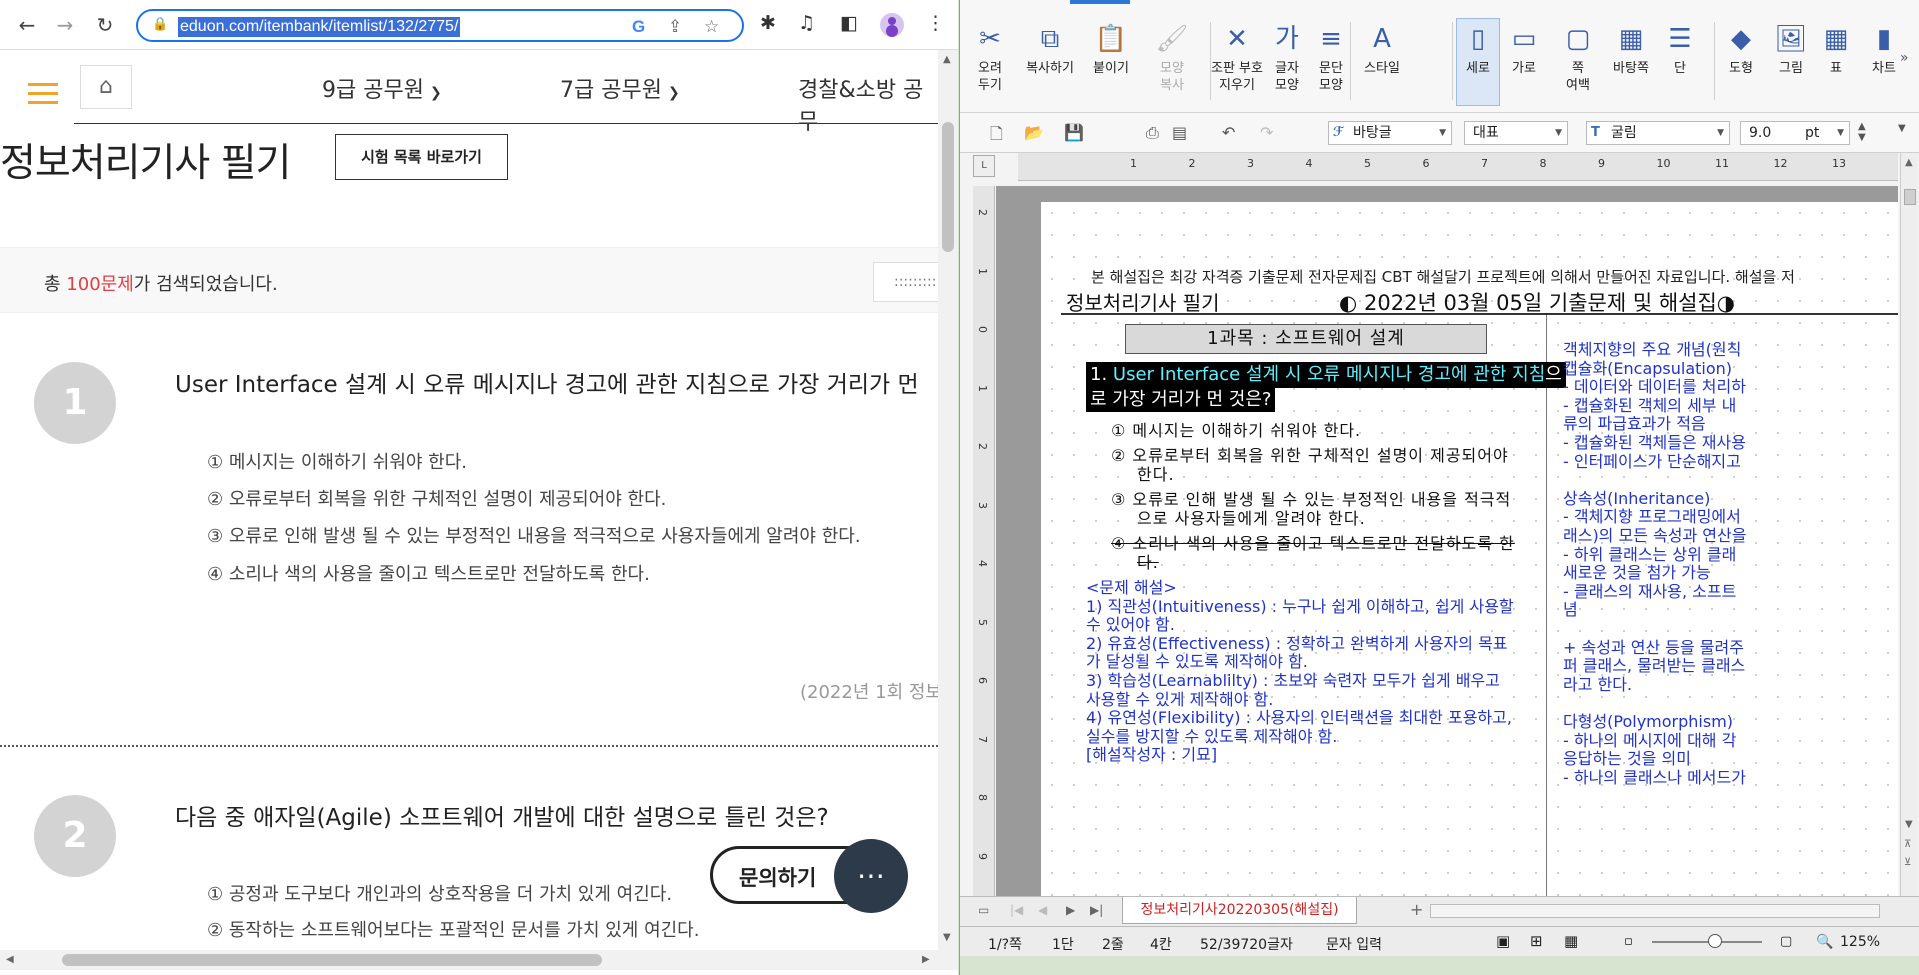  Describe the element at coordinates (1478, 62) in the screenshot. I see `ribbon-button: ▯ 세로` at that location.